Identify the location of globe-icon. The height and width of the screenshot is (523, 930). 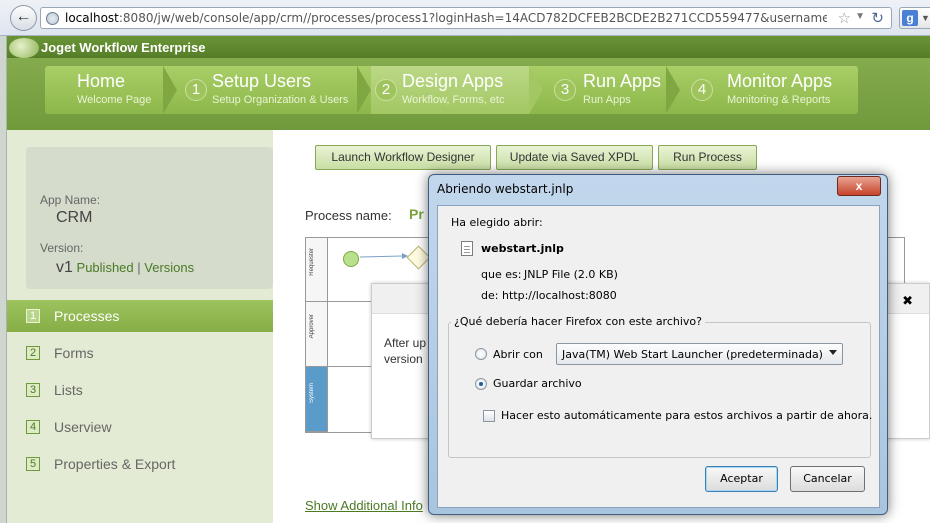
(52, 18).